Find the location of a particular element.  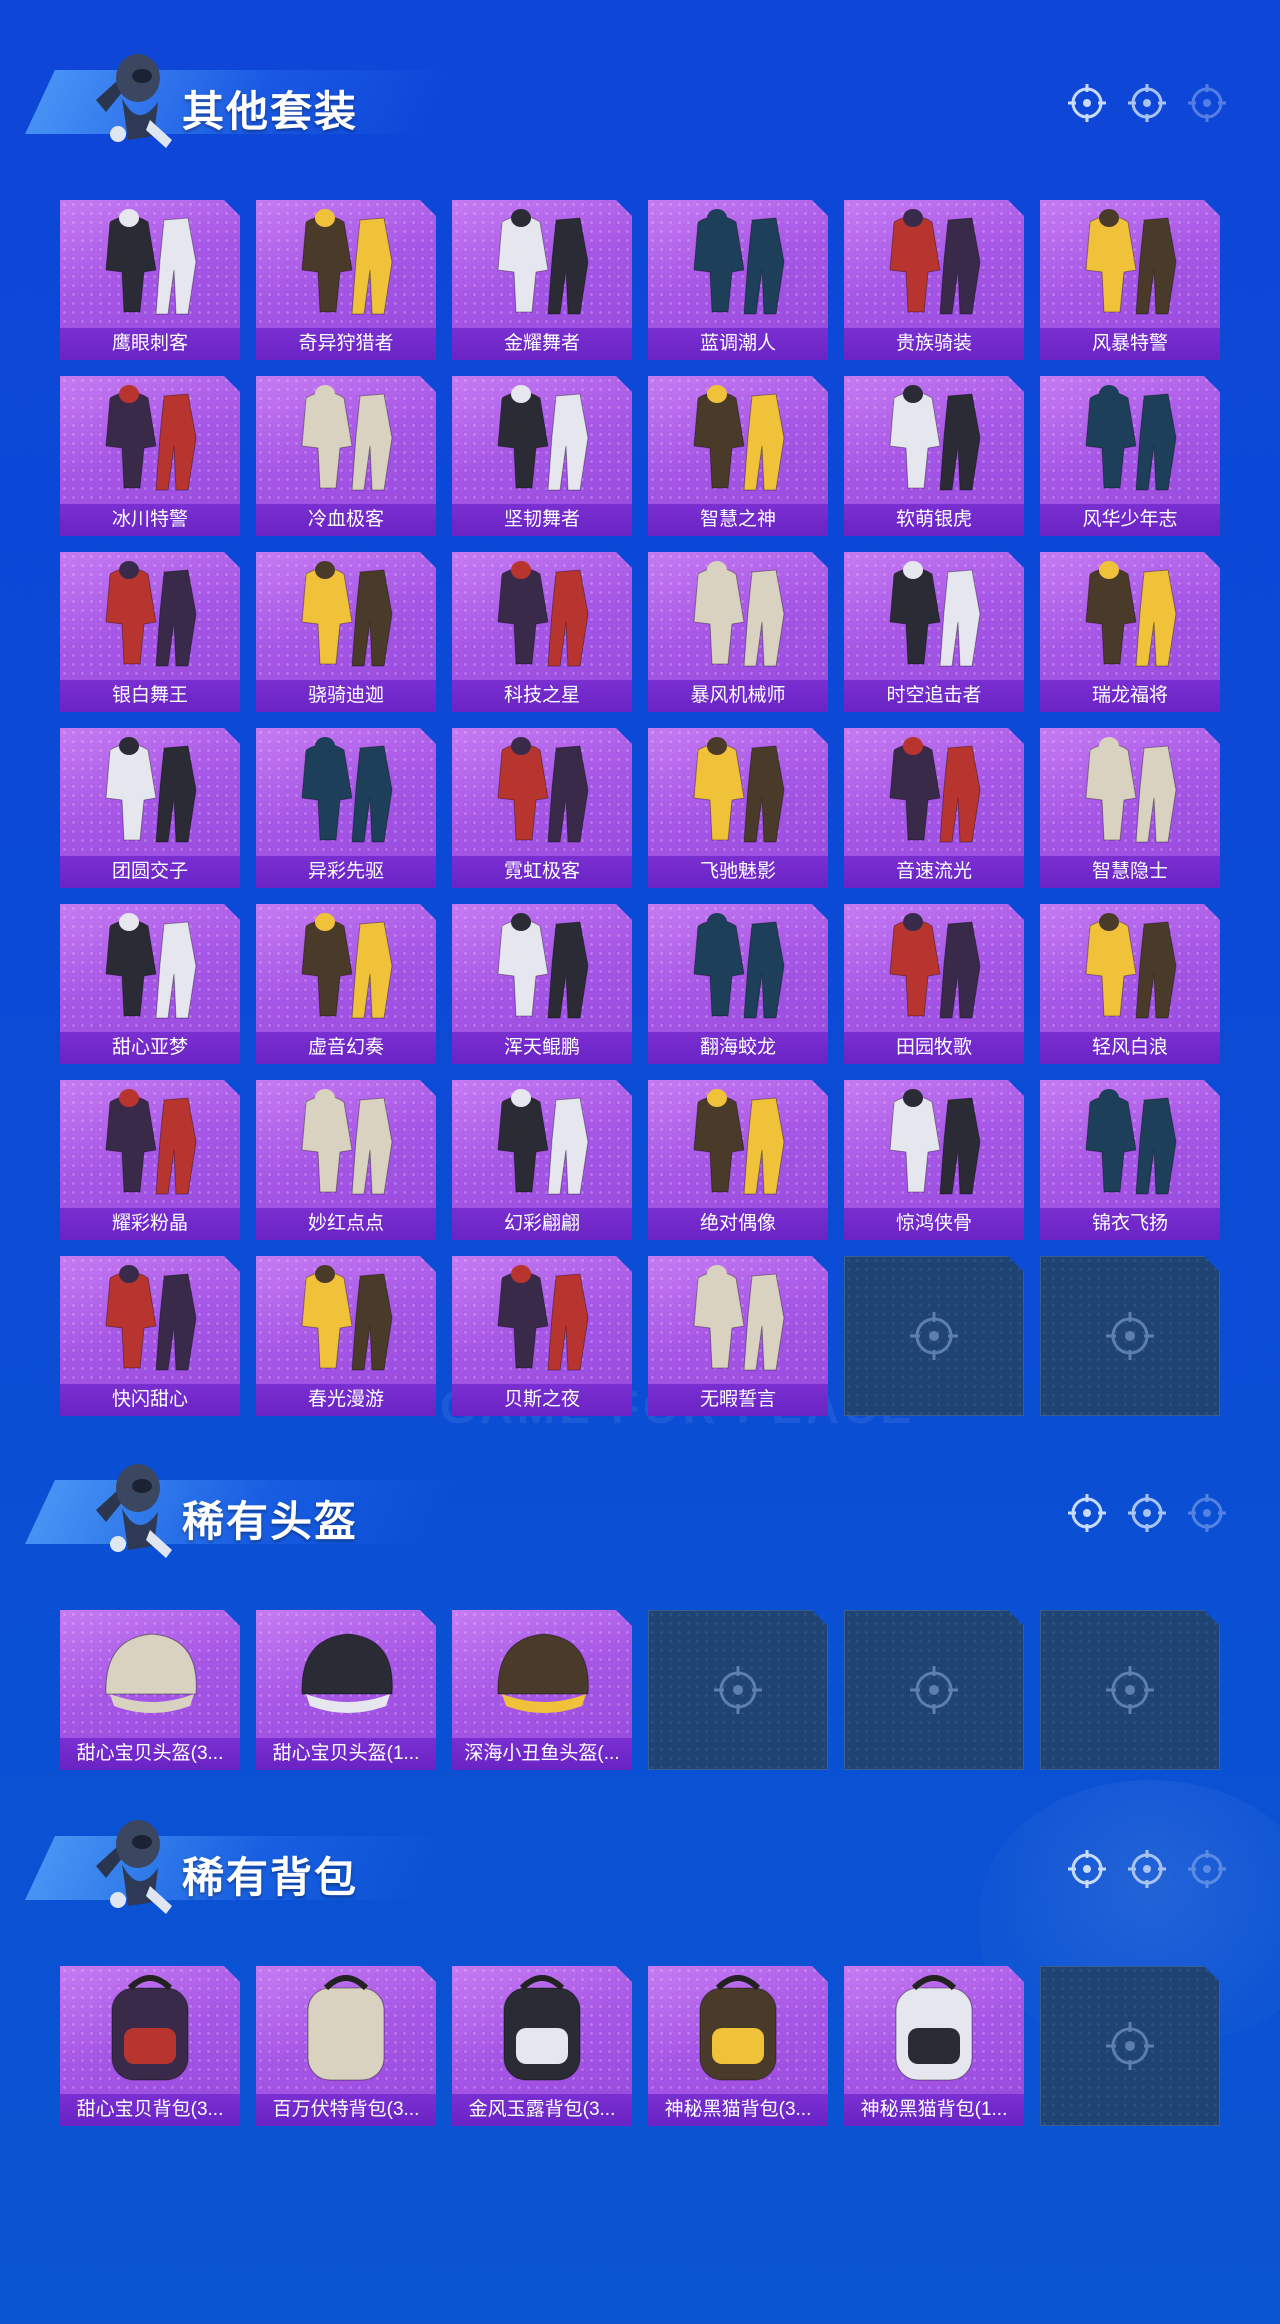

item-label: 异彩先驱 is located at coordinates (346, 872).